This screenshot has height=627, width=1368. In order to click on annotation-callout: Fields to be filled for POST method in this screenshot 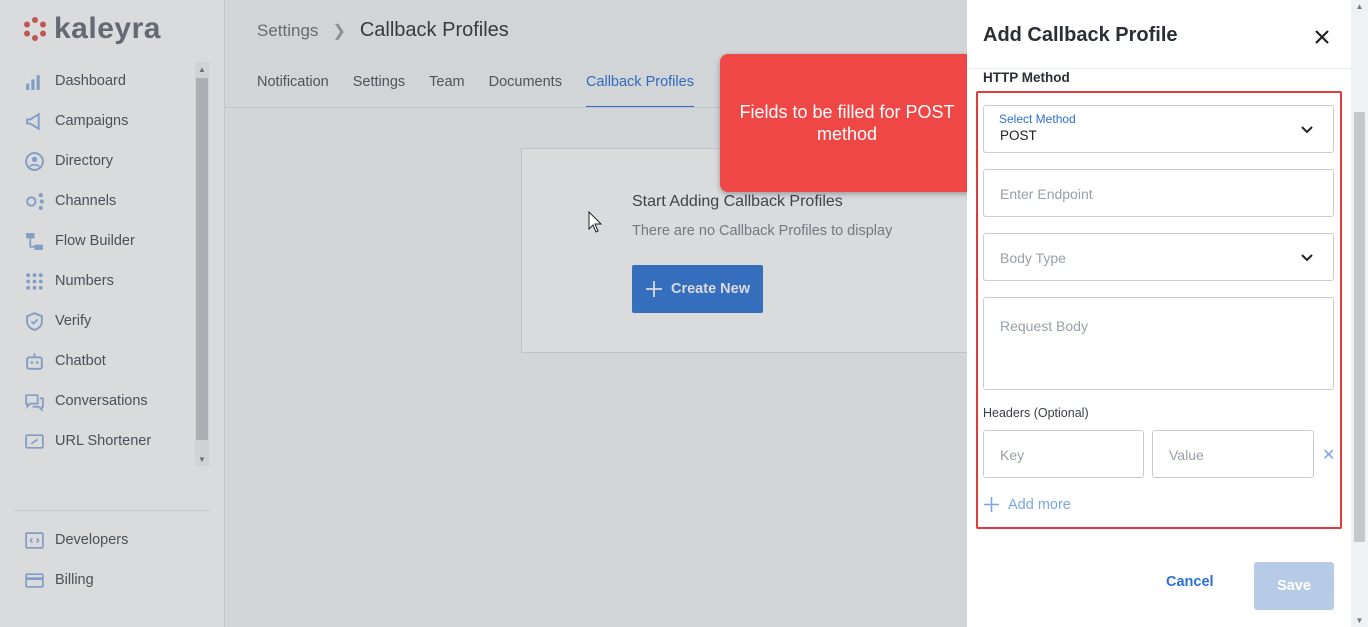, I will do `click(847, 123)`.